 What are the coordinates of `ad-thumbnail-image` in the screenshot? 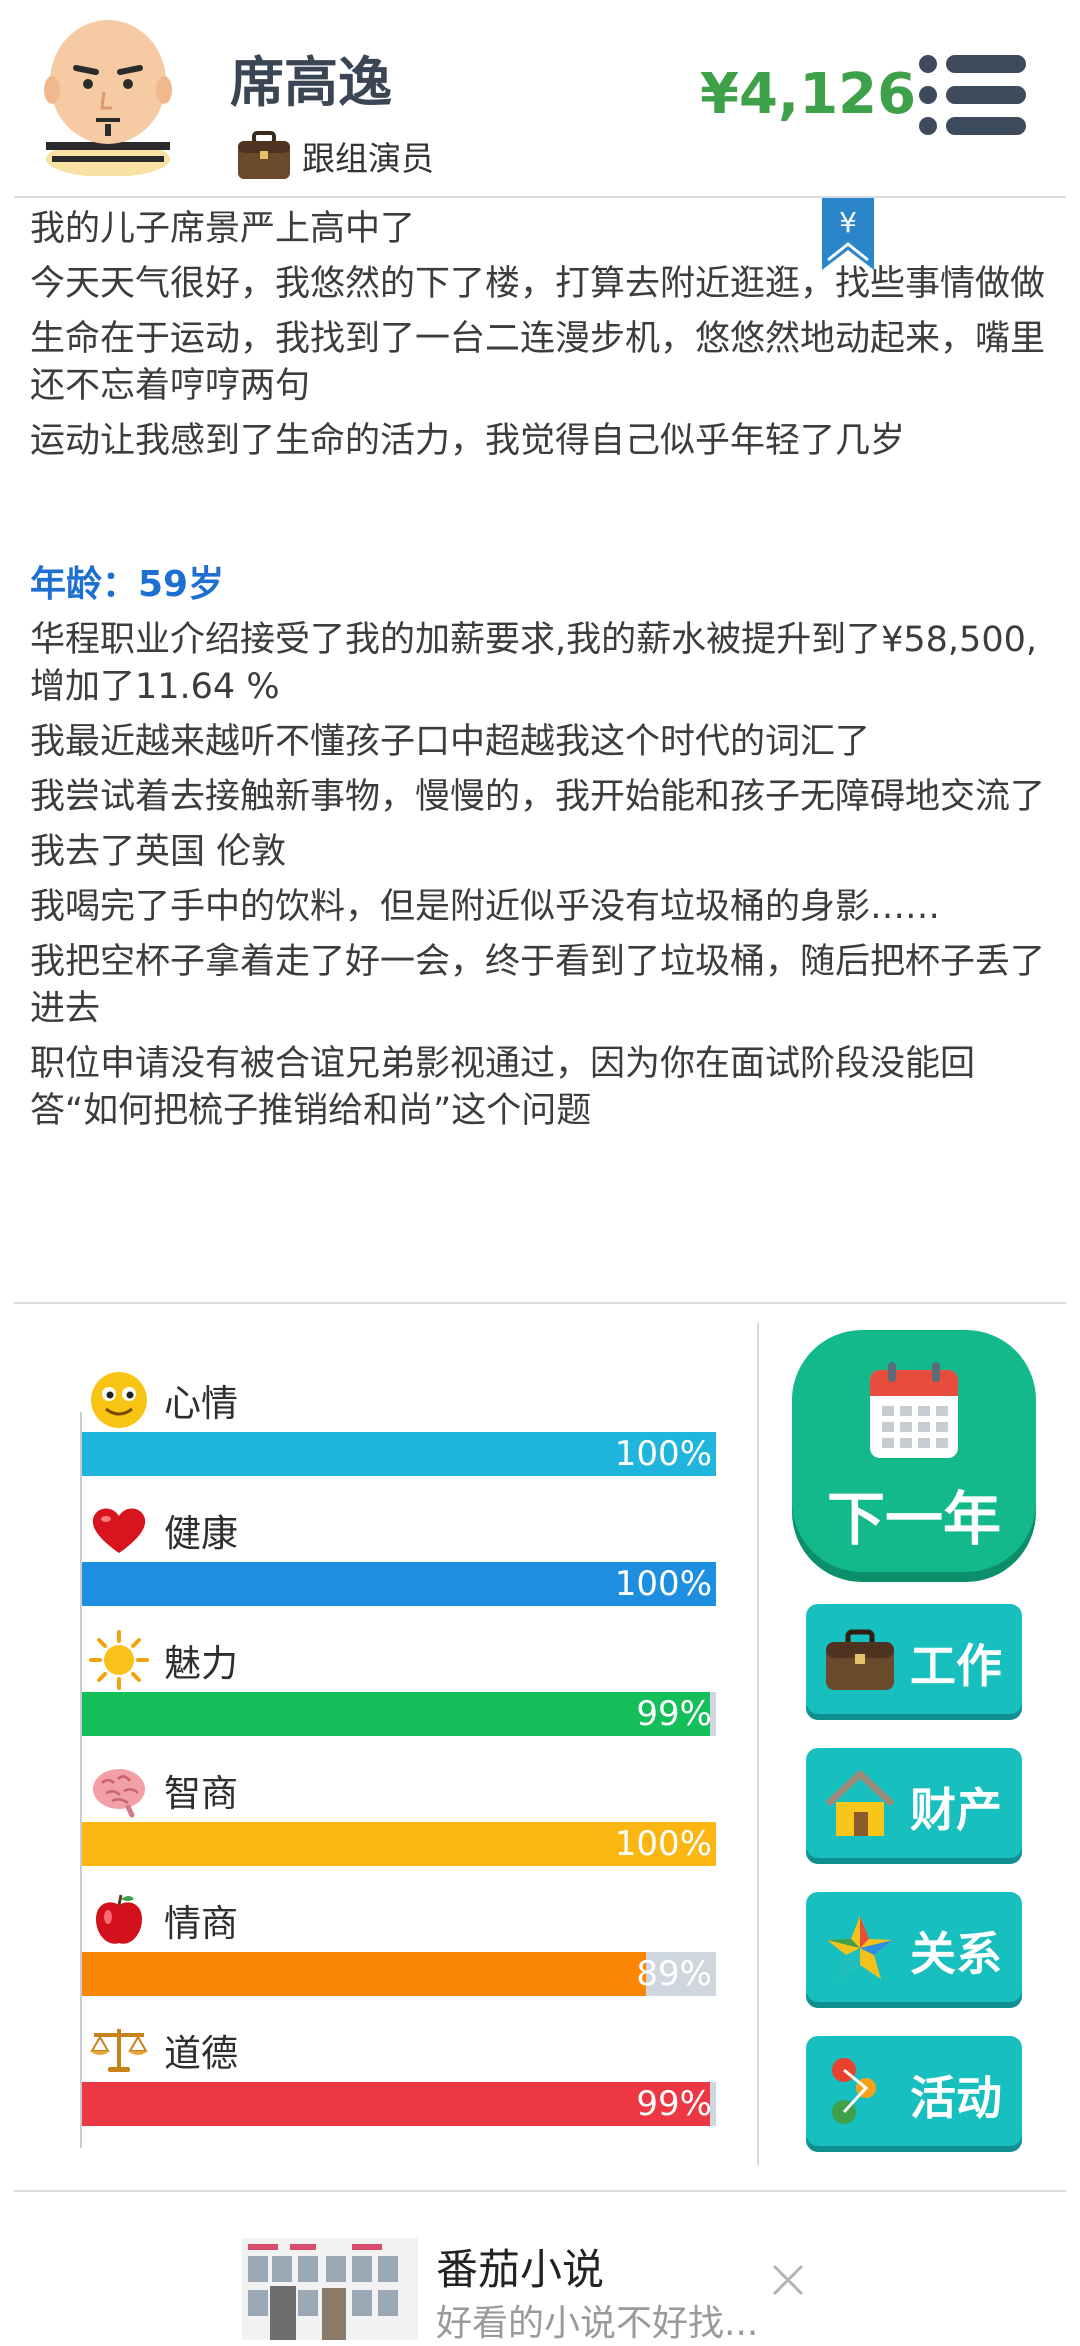 It's located at (330, 2289).